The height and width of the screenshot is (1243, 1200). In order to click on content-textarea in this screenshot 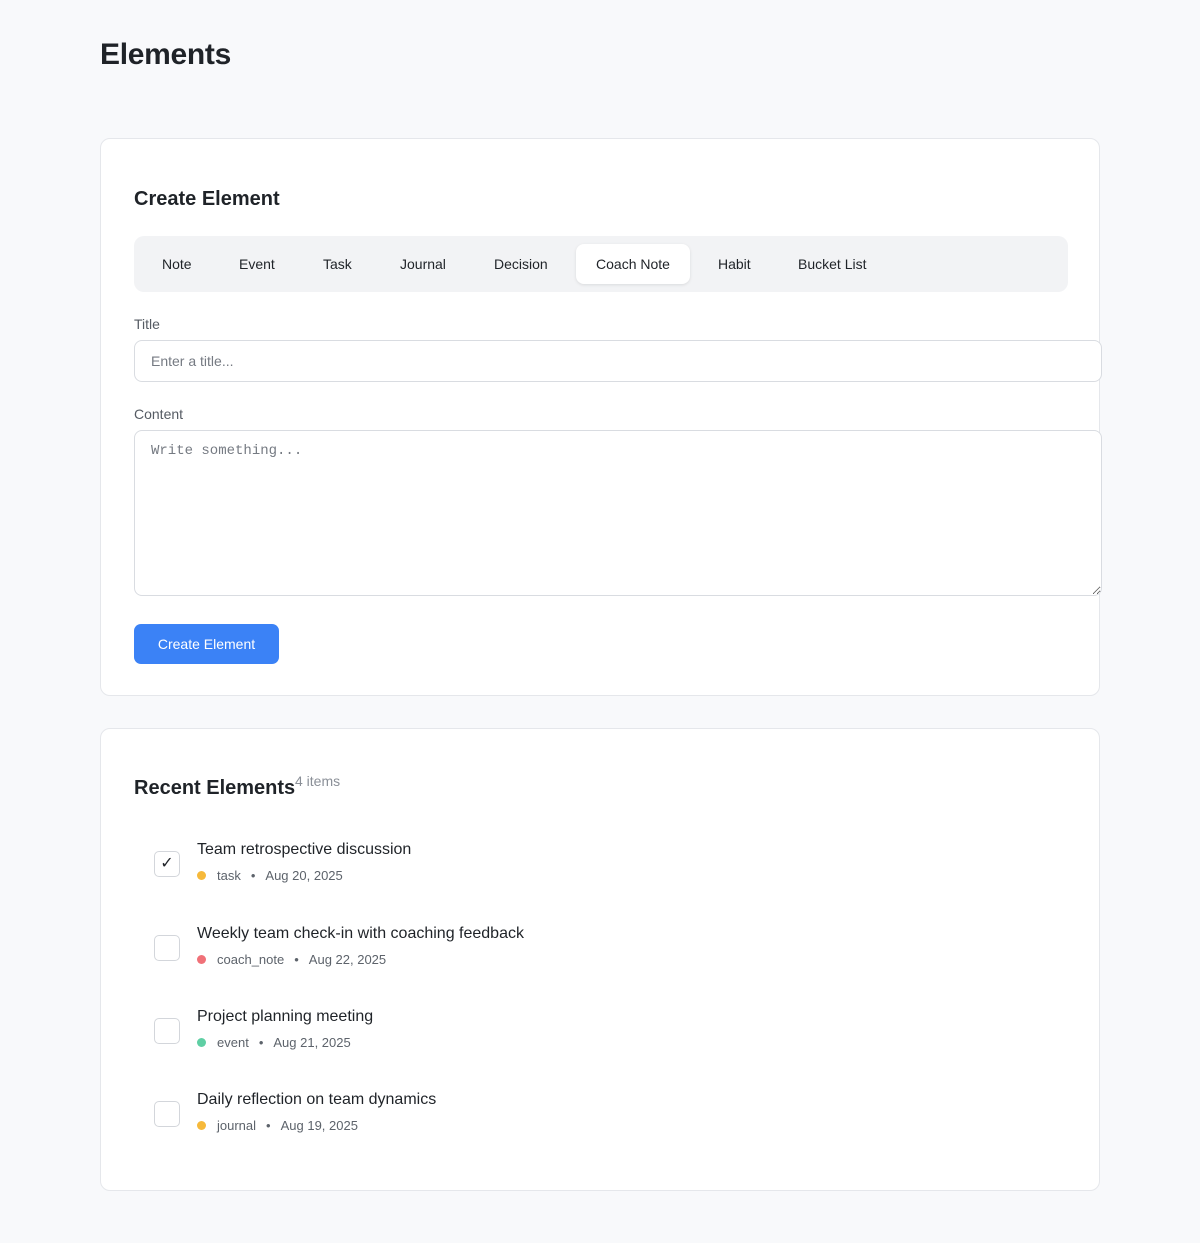, I will do `click(618, 513)`.